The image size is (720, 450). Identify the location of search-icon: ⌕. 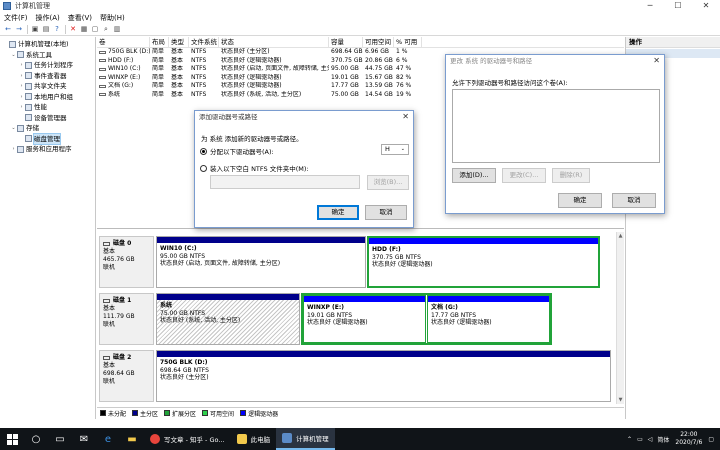
(106, 29).